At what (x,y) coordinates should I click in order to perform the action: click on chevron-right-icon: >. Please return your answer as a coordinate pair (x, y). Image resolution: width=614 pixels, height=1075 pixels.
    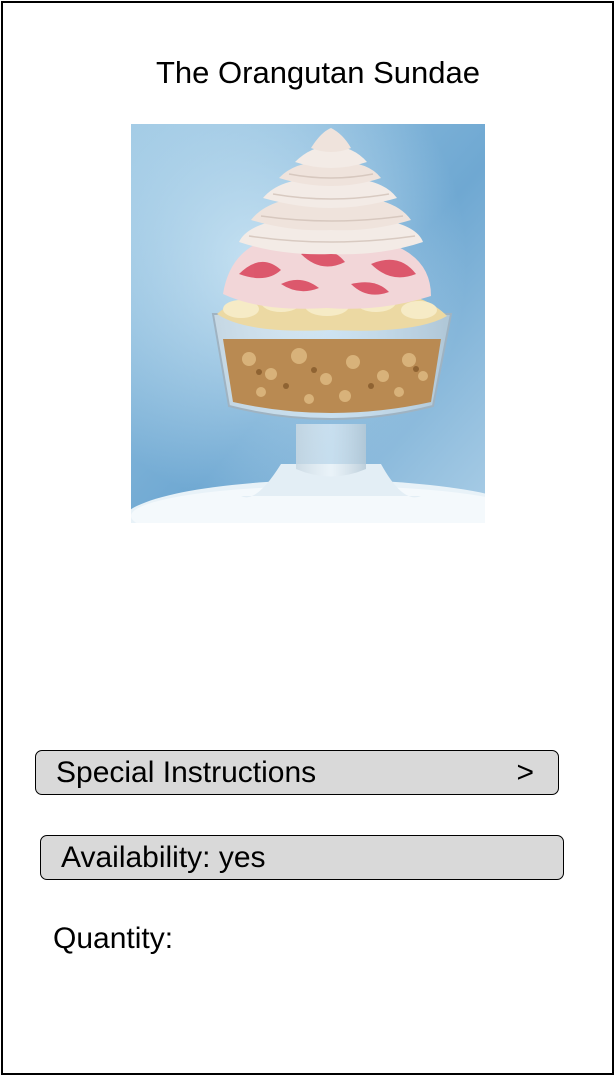
    Looking at the image, I should click on (525, 772).